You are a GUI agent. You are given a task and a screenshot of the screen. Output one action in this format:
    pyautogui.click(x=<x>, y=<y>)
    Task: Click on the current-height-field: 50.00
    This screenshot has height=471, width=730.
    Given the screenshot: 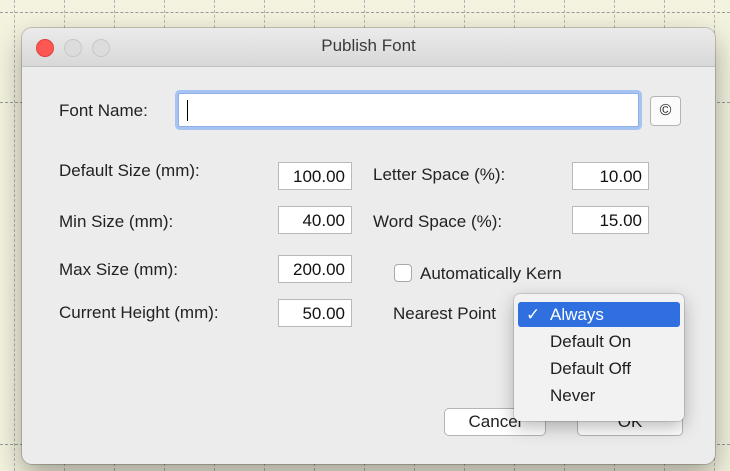 What is the action you would take?
    pyautogui.click(x=315, y=313)
    